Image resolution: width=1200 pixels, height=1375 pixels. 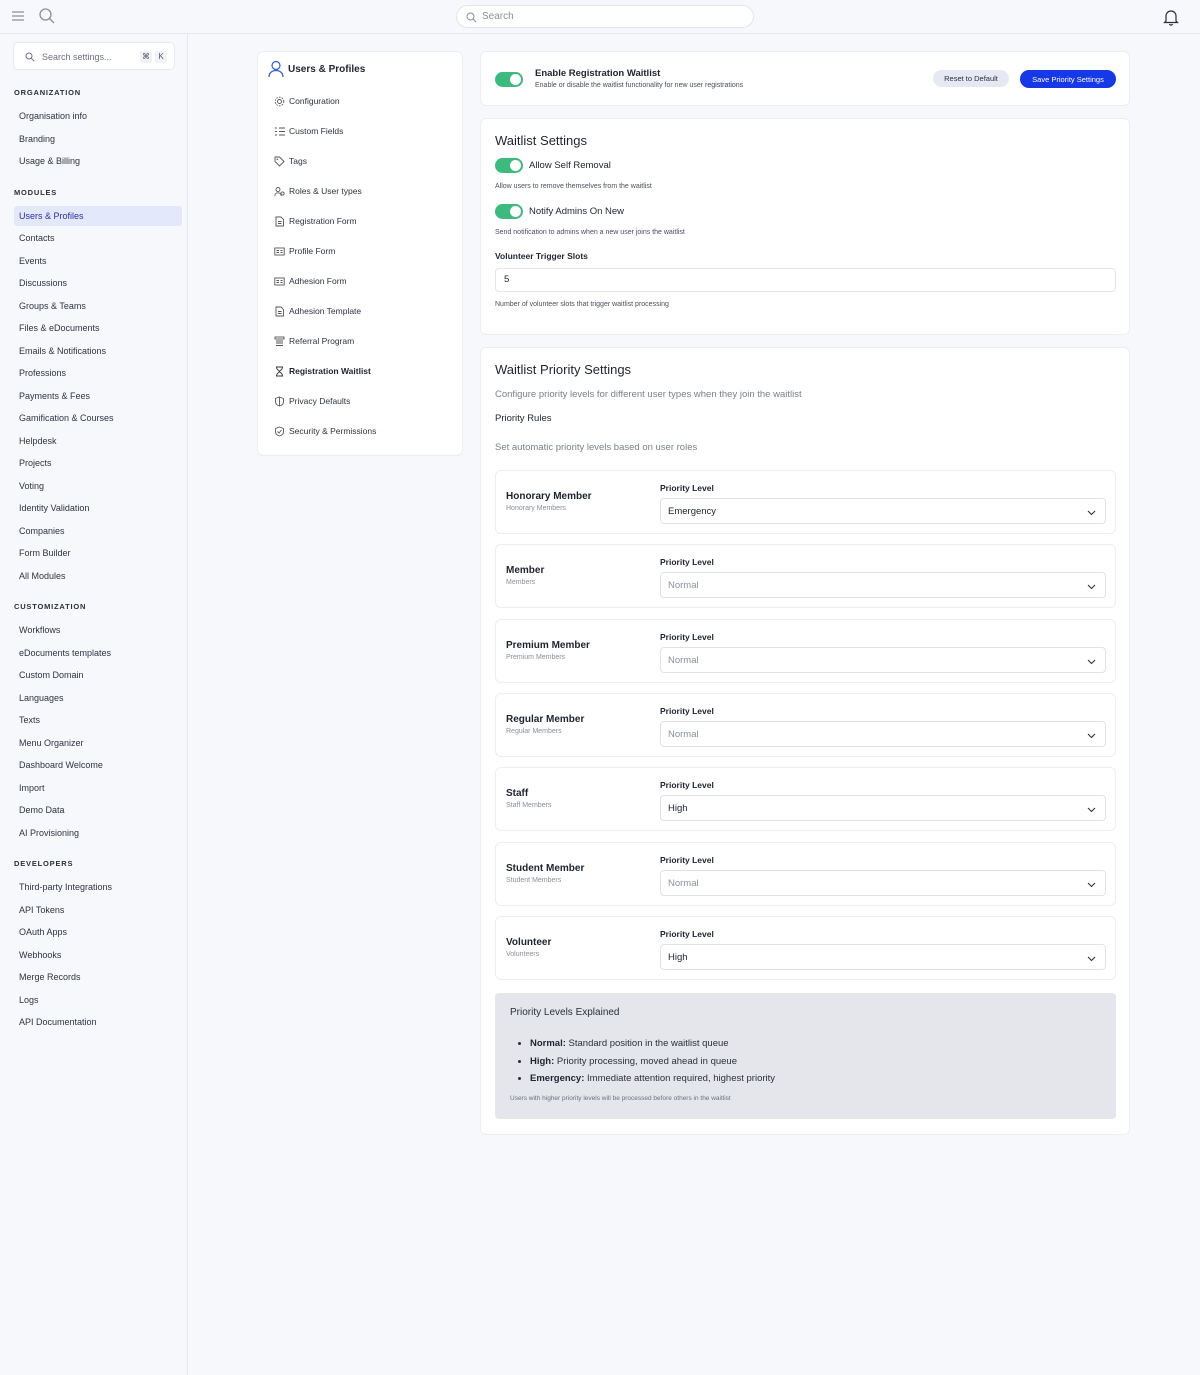 What do you see at coordinates (509, 165) in the screenshot?
I see `allow-self-removal-toggle` at bounding box center [509, 165].